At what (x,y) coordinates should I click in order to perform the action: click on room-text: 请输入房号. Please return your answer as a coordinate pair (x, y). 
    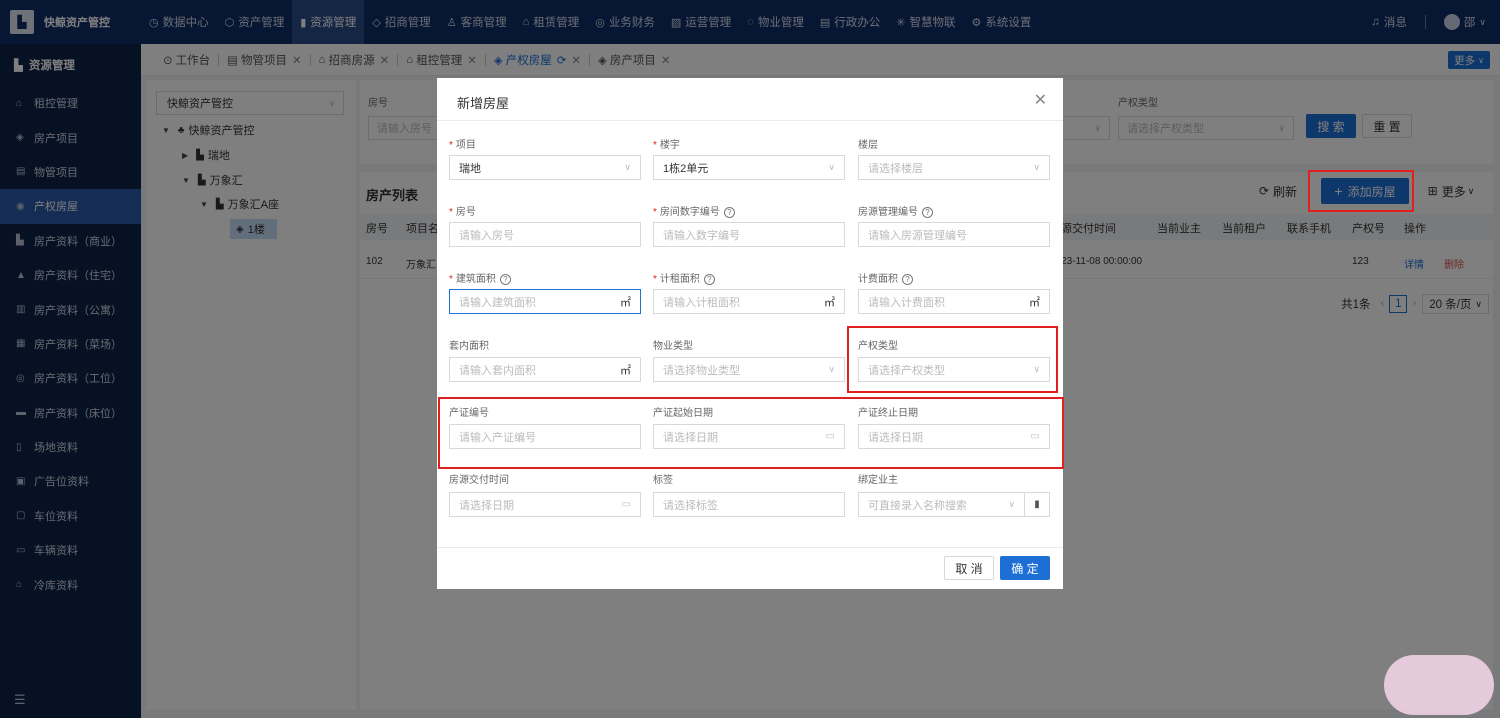
    Looking at the image, I should click on (486, 235).